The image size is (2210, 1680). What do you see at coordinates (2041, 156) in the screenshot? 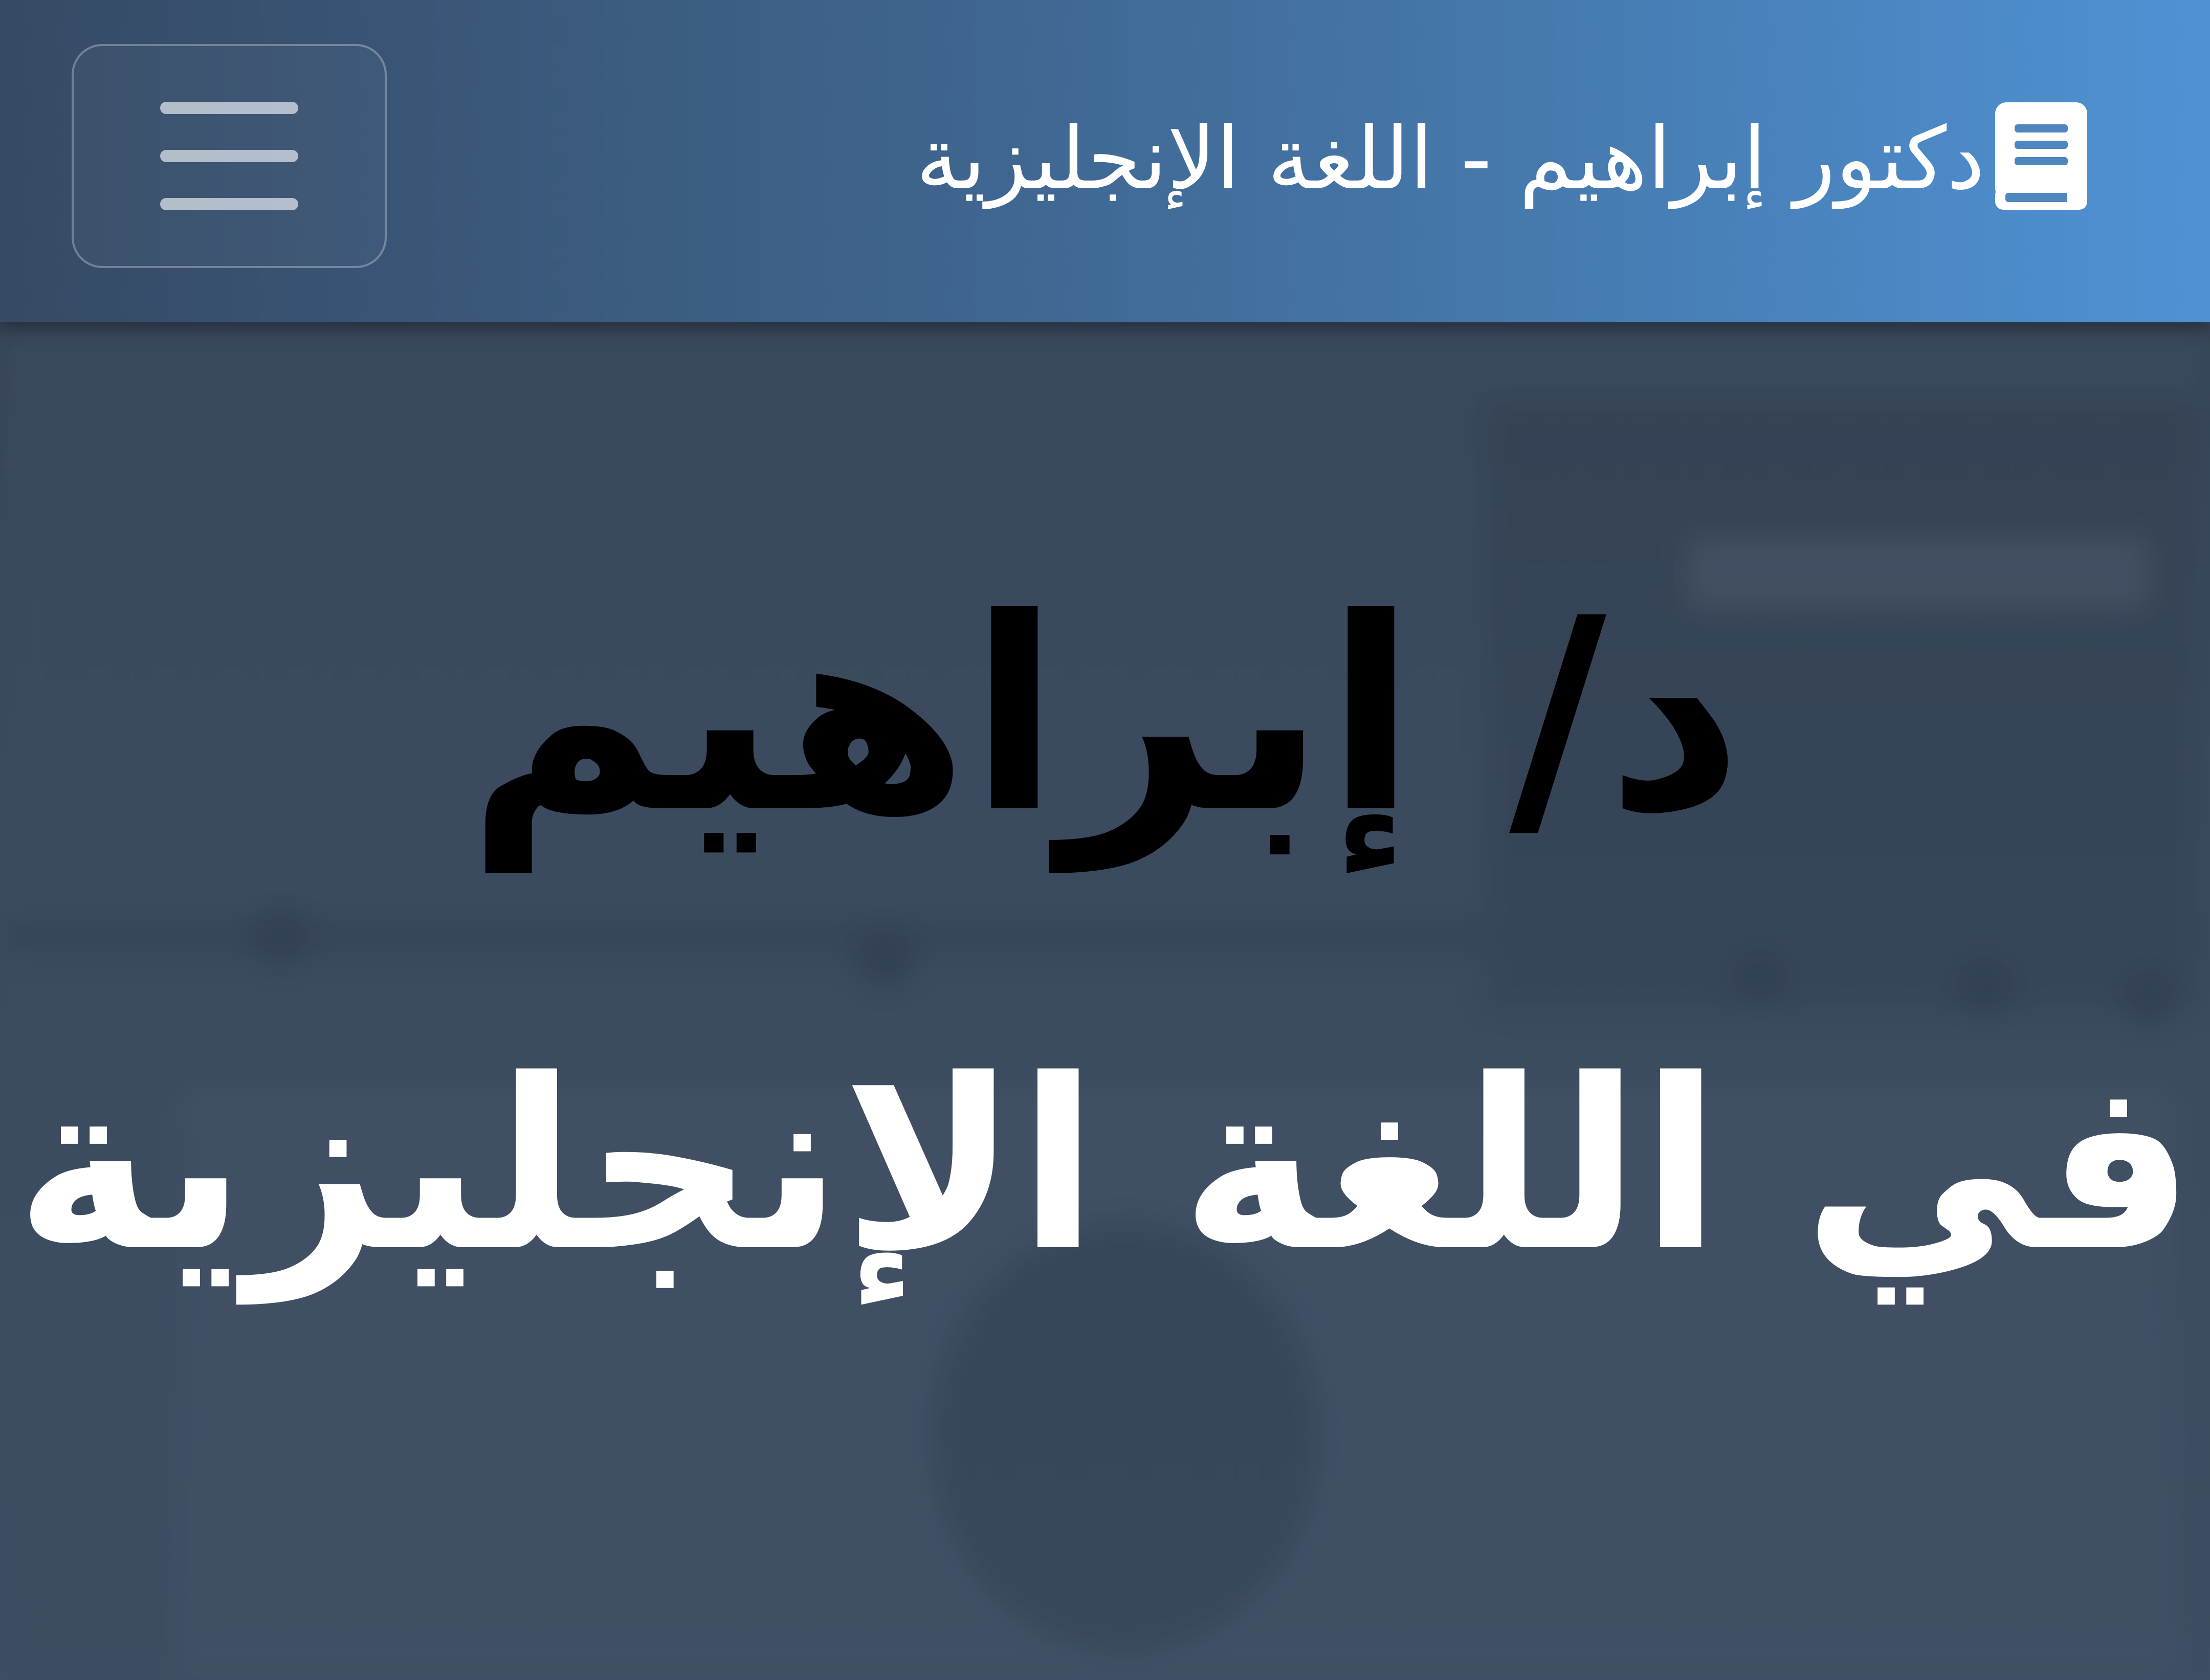
I see `book-icon` at bounding box center [2041, 156].